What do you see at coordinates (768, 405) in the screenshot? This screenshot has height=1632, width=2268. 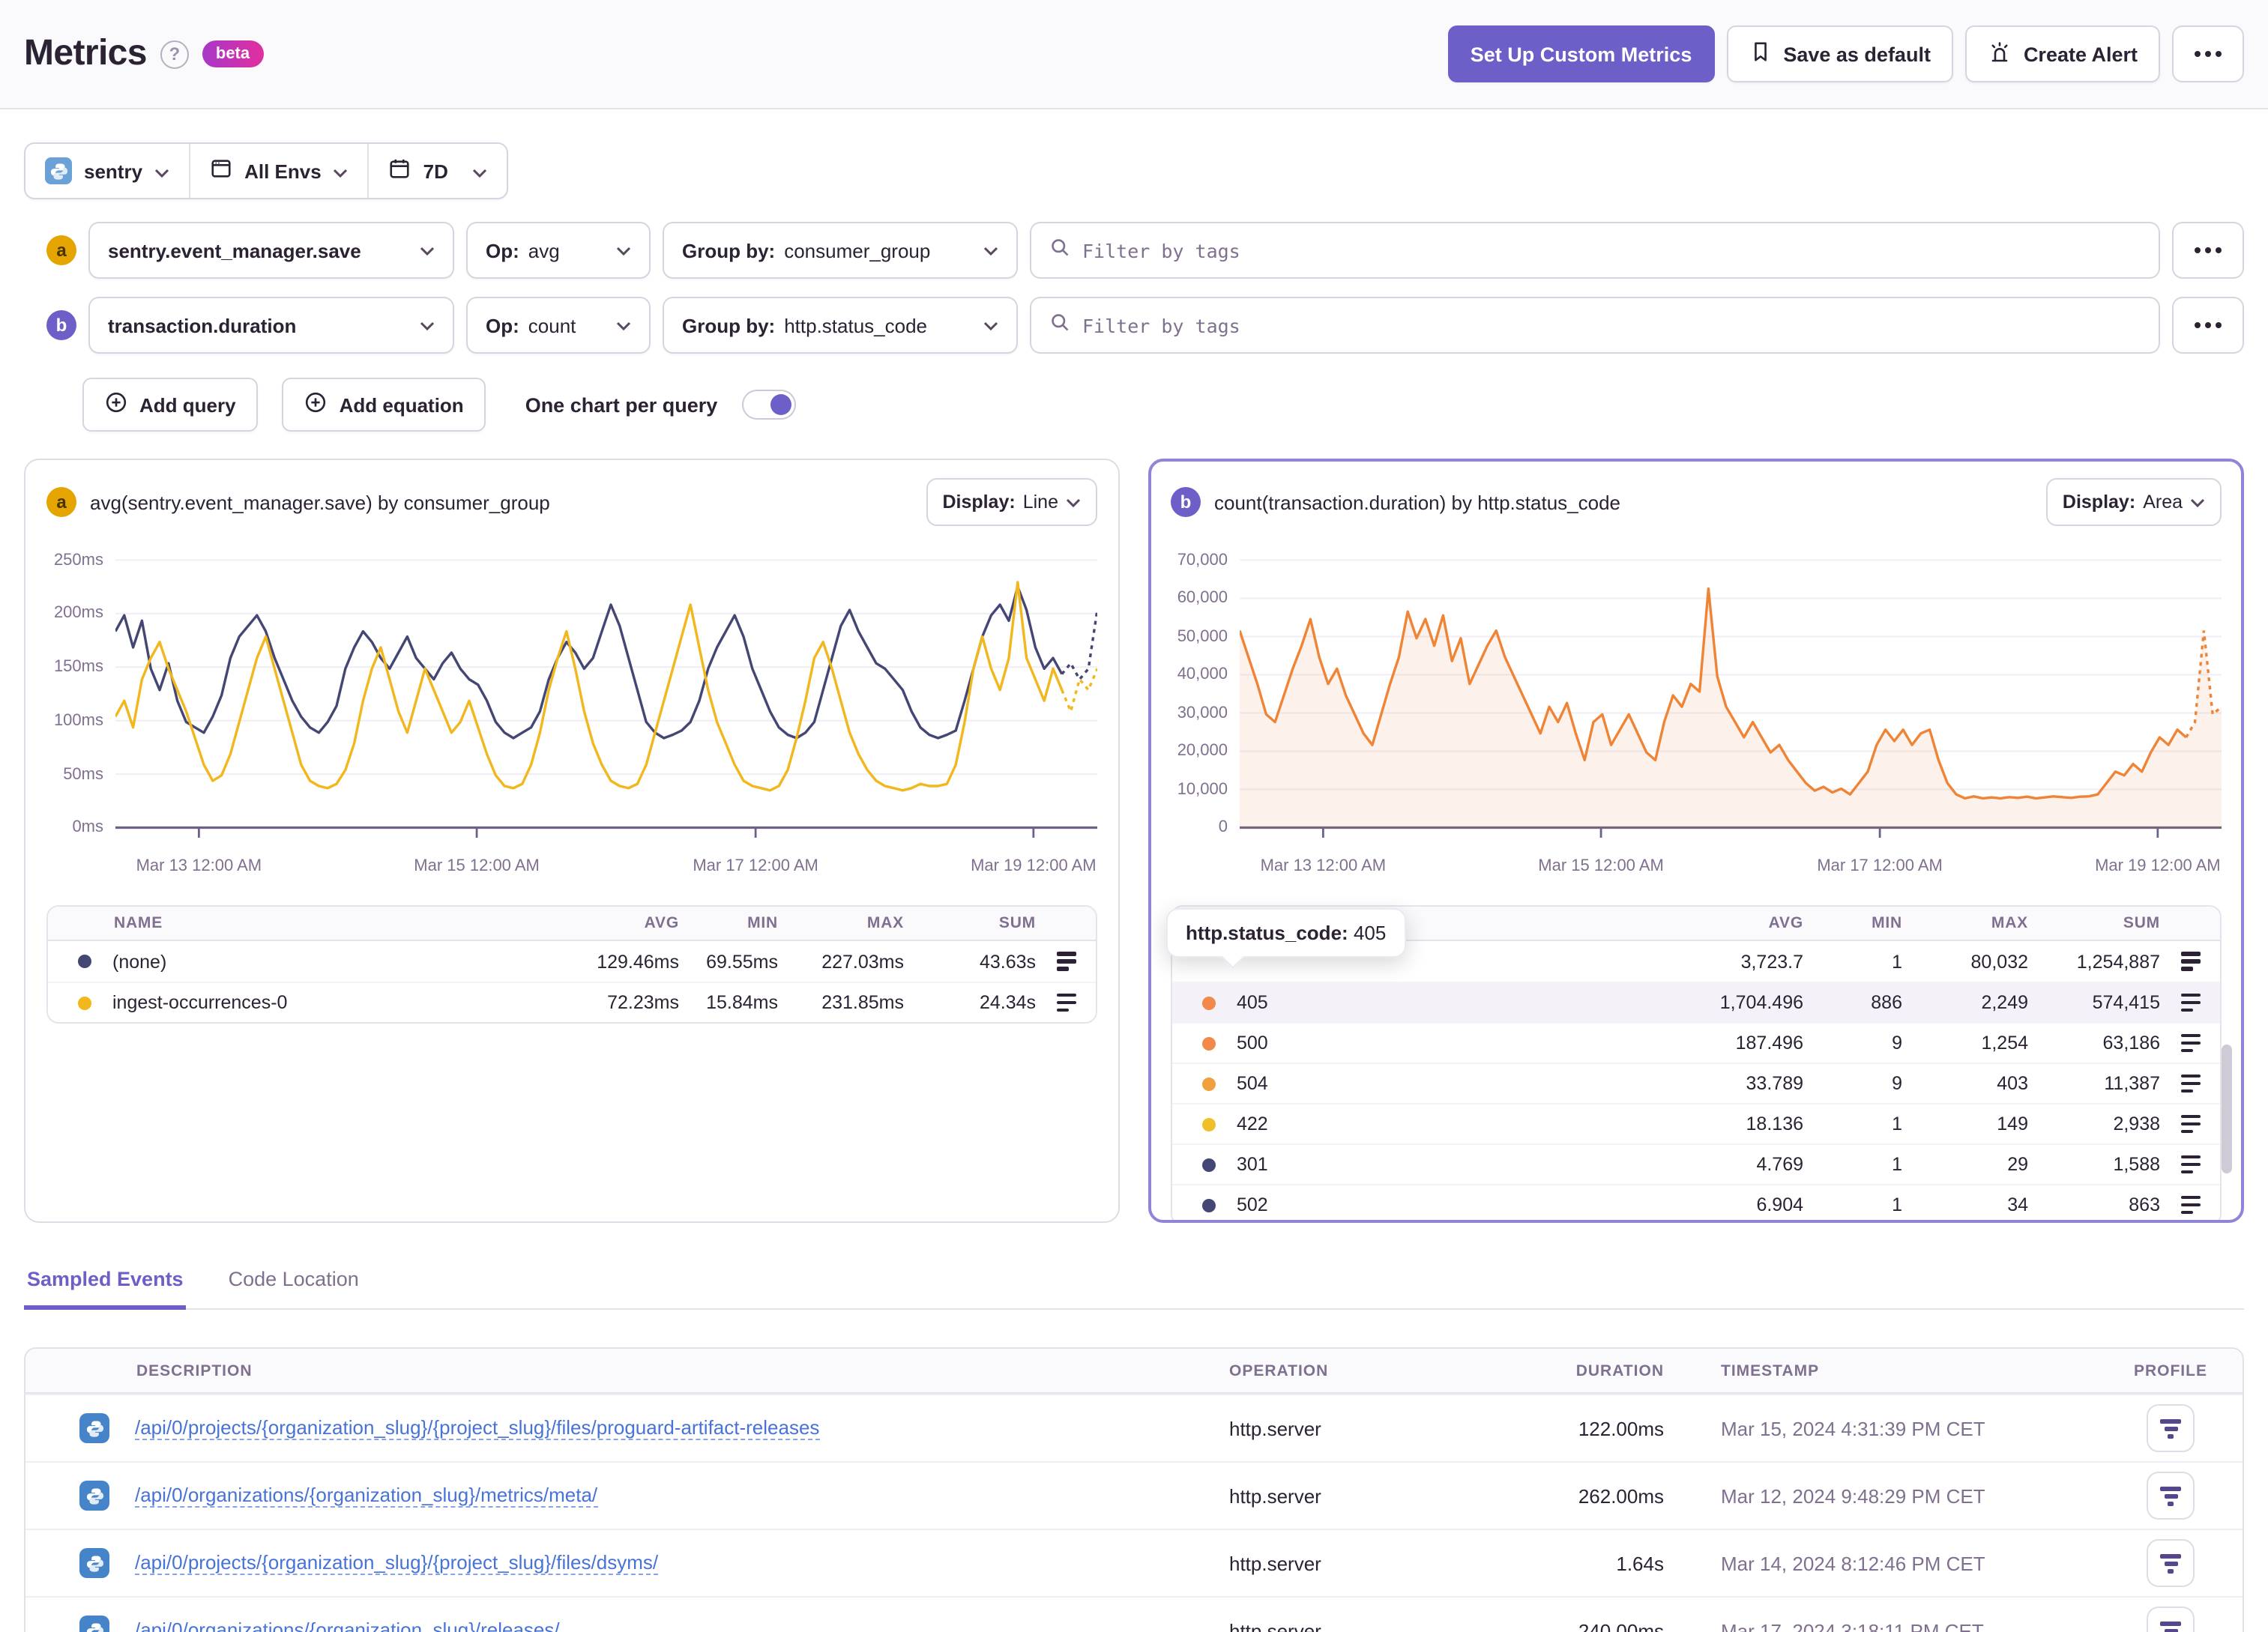 I see `one-chart-per-query-toggle` at bounding box center [768, 405].